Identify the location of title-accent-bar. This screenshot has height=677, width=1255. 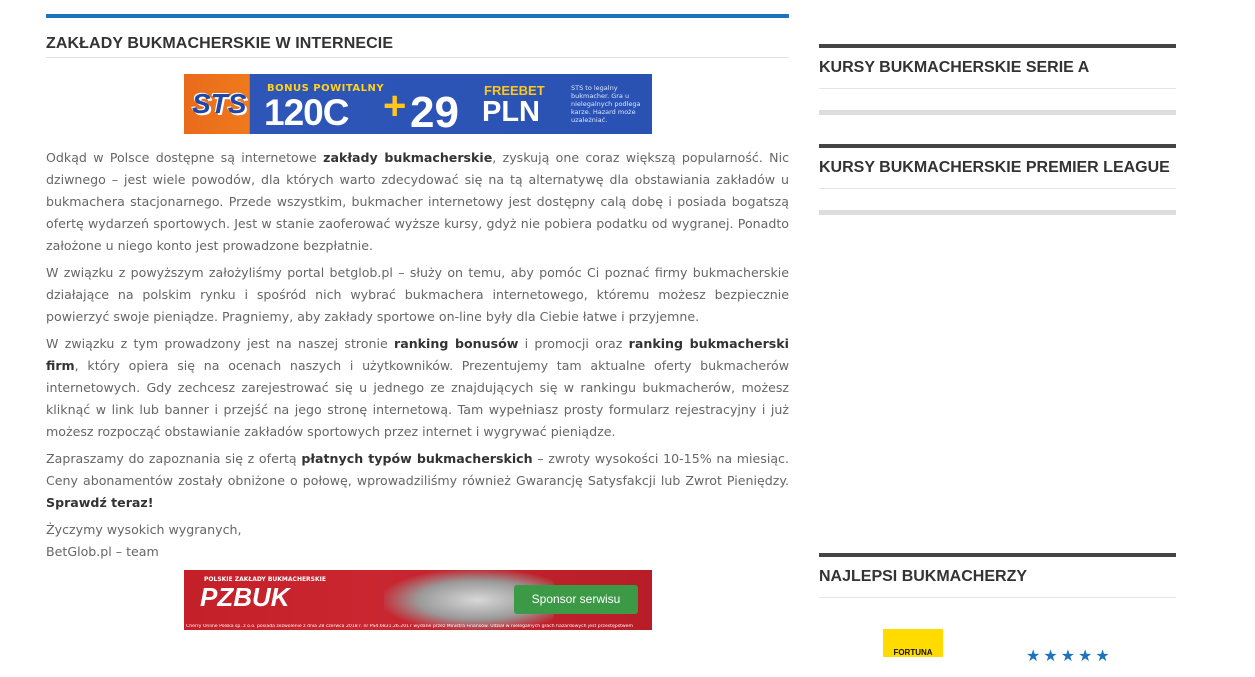
(417, 16).